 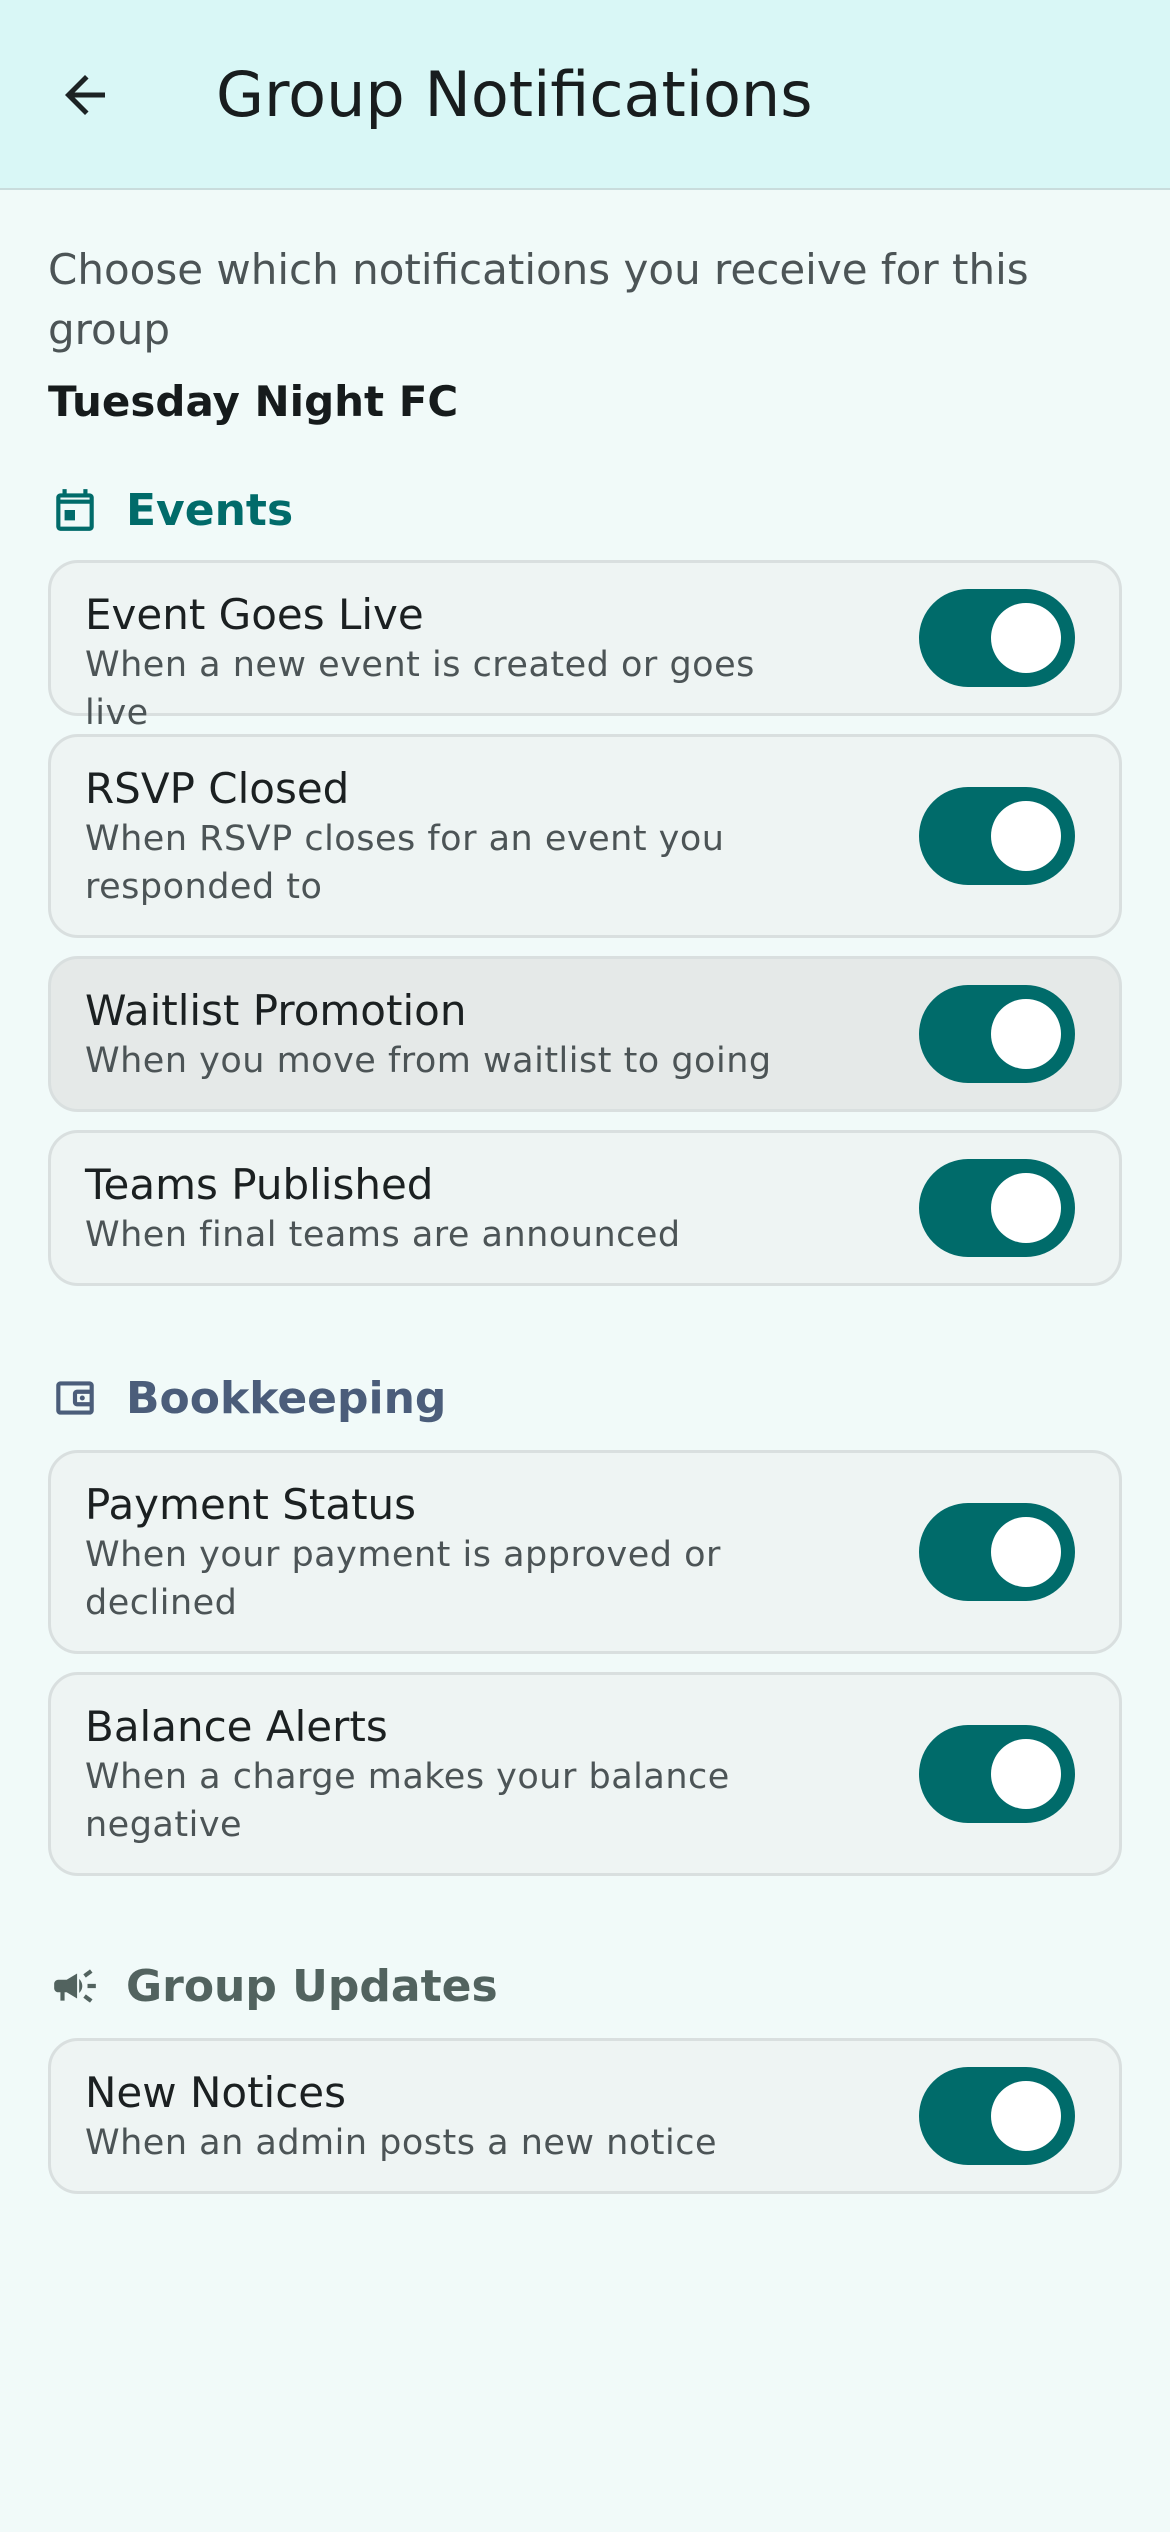 I want to click on setting-title: Waitlist Promotion, so click(x=276, y=1010).